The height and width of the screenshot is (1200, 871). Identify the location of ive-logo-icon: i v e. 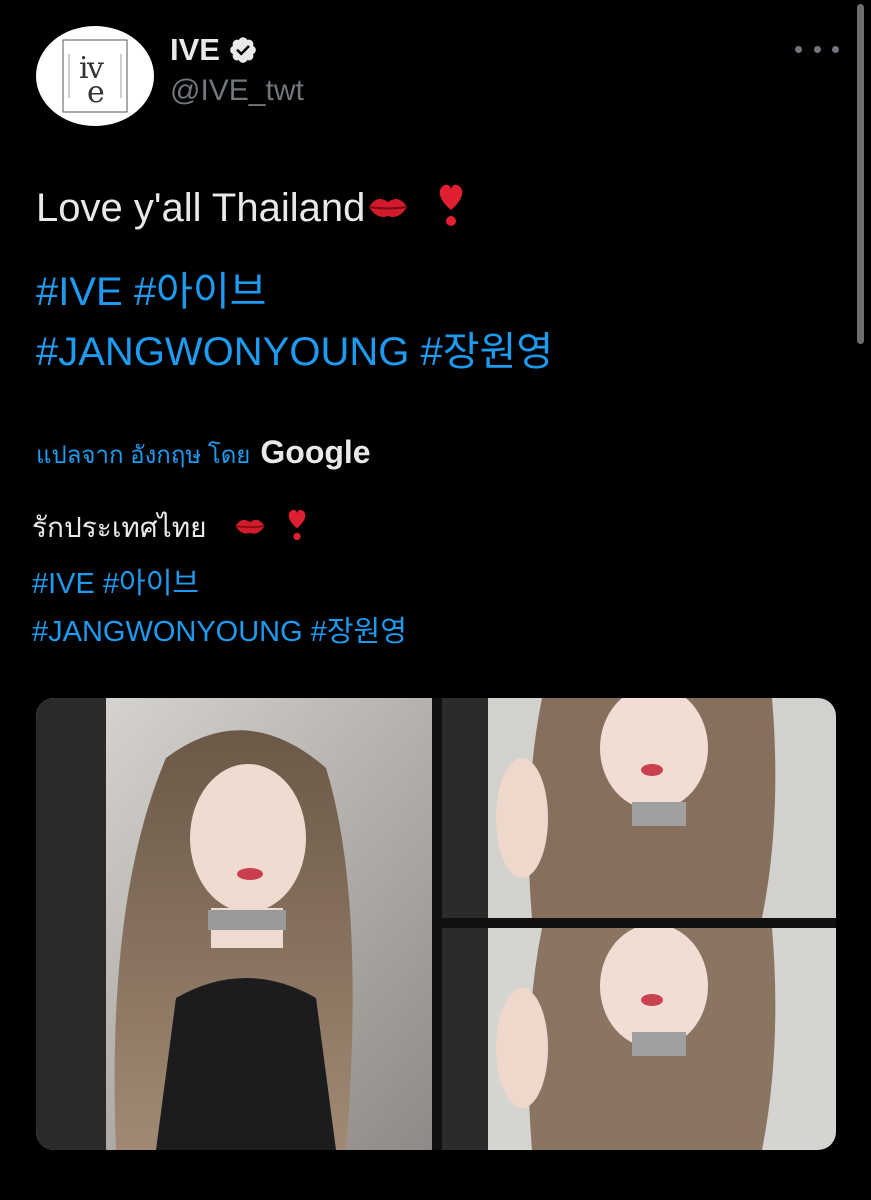
(95, 76).